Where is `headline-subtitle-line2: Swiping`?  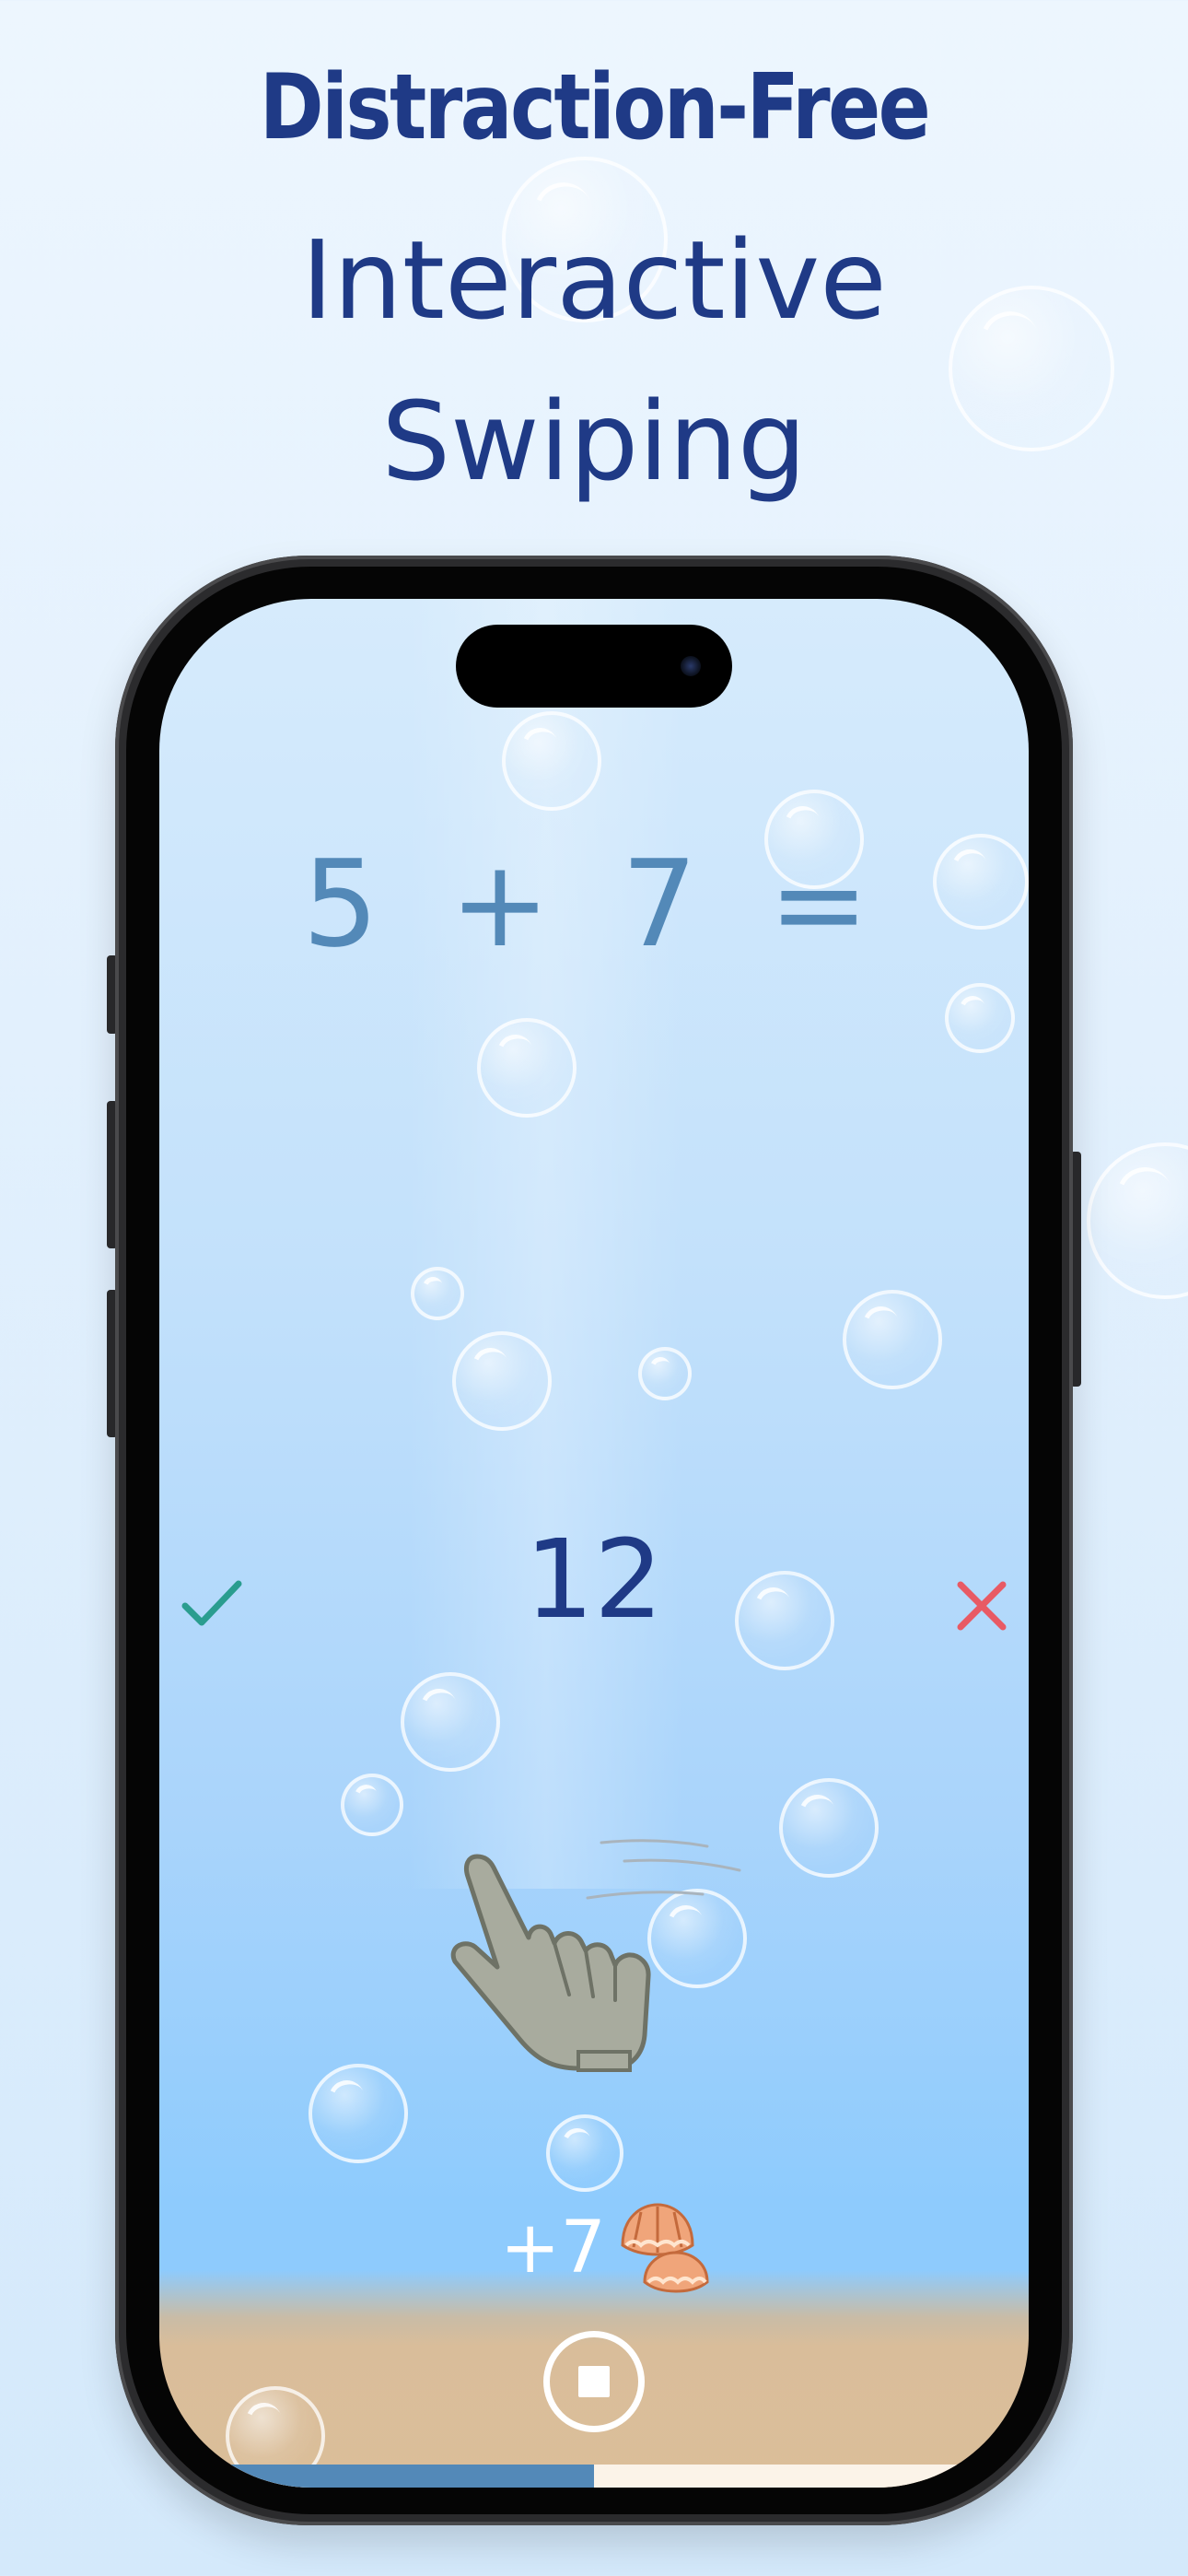 headline-subtitle-line2: Swiping is located at coordinates (594, 441).